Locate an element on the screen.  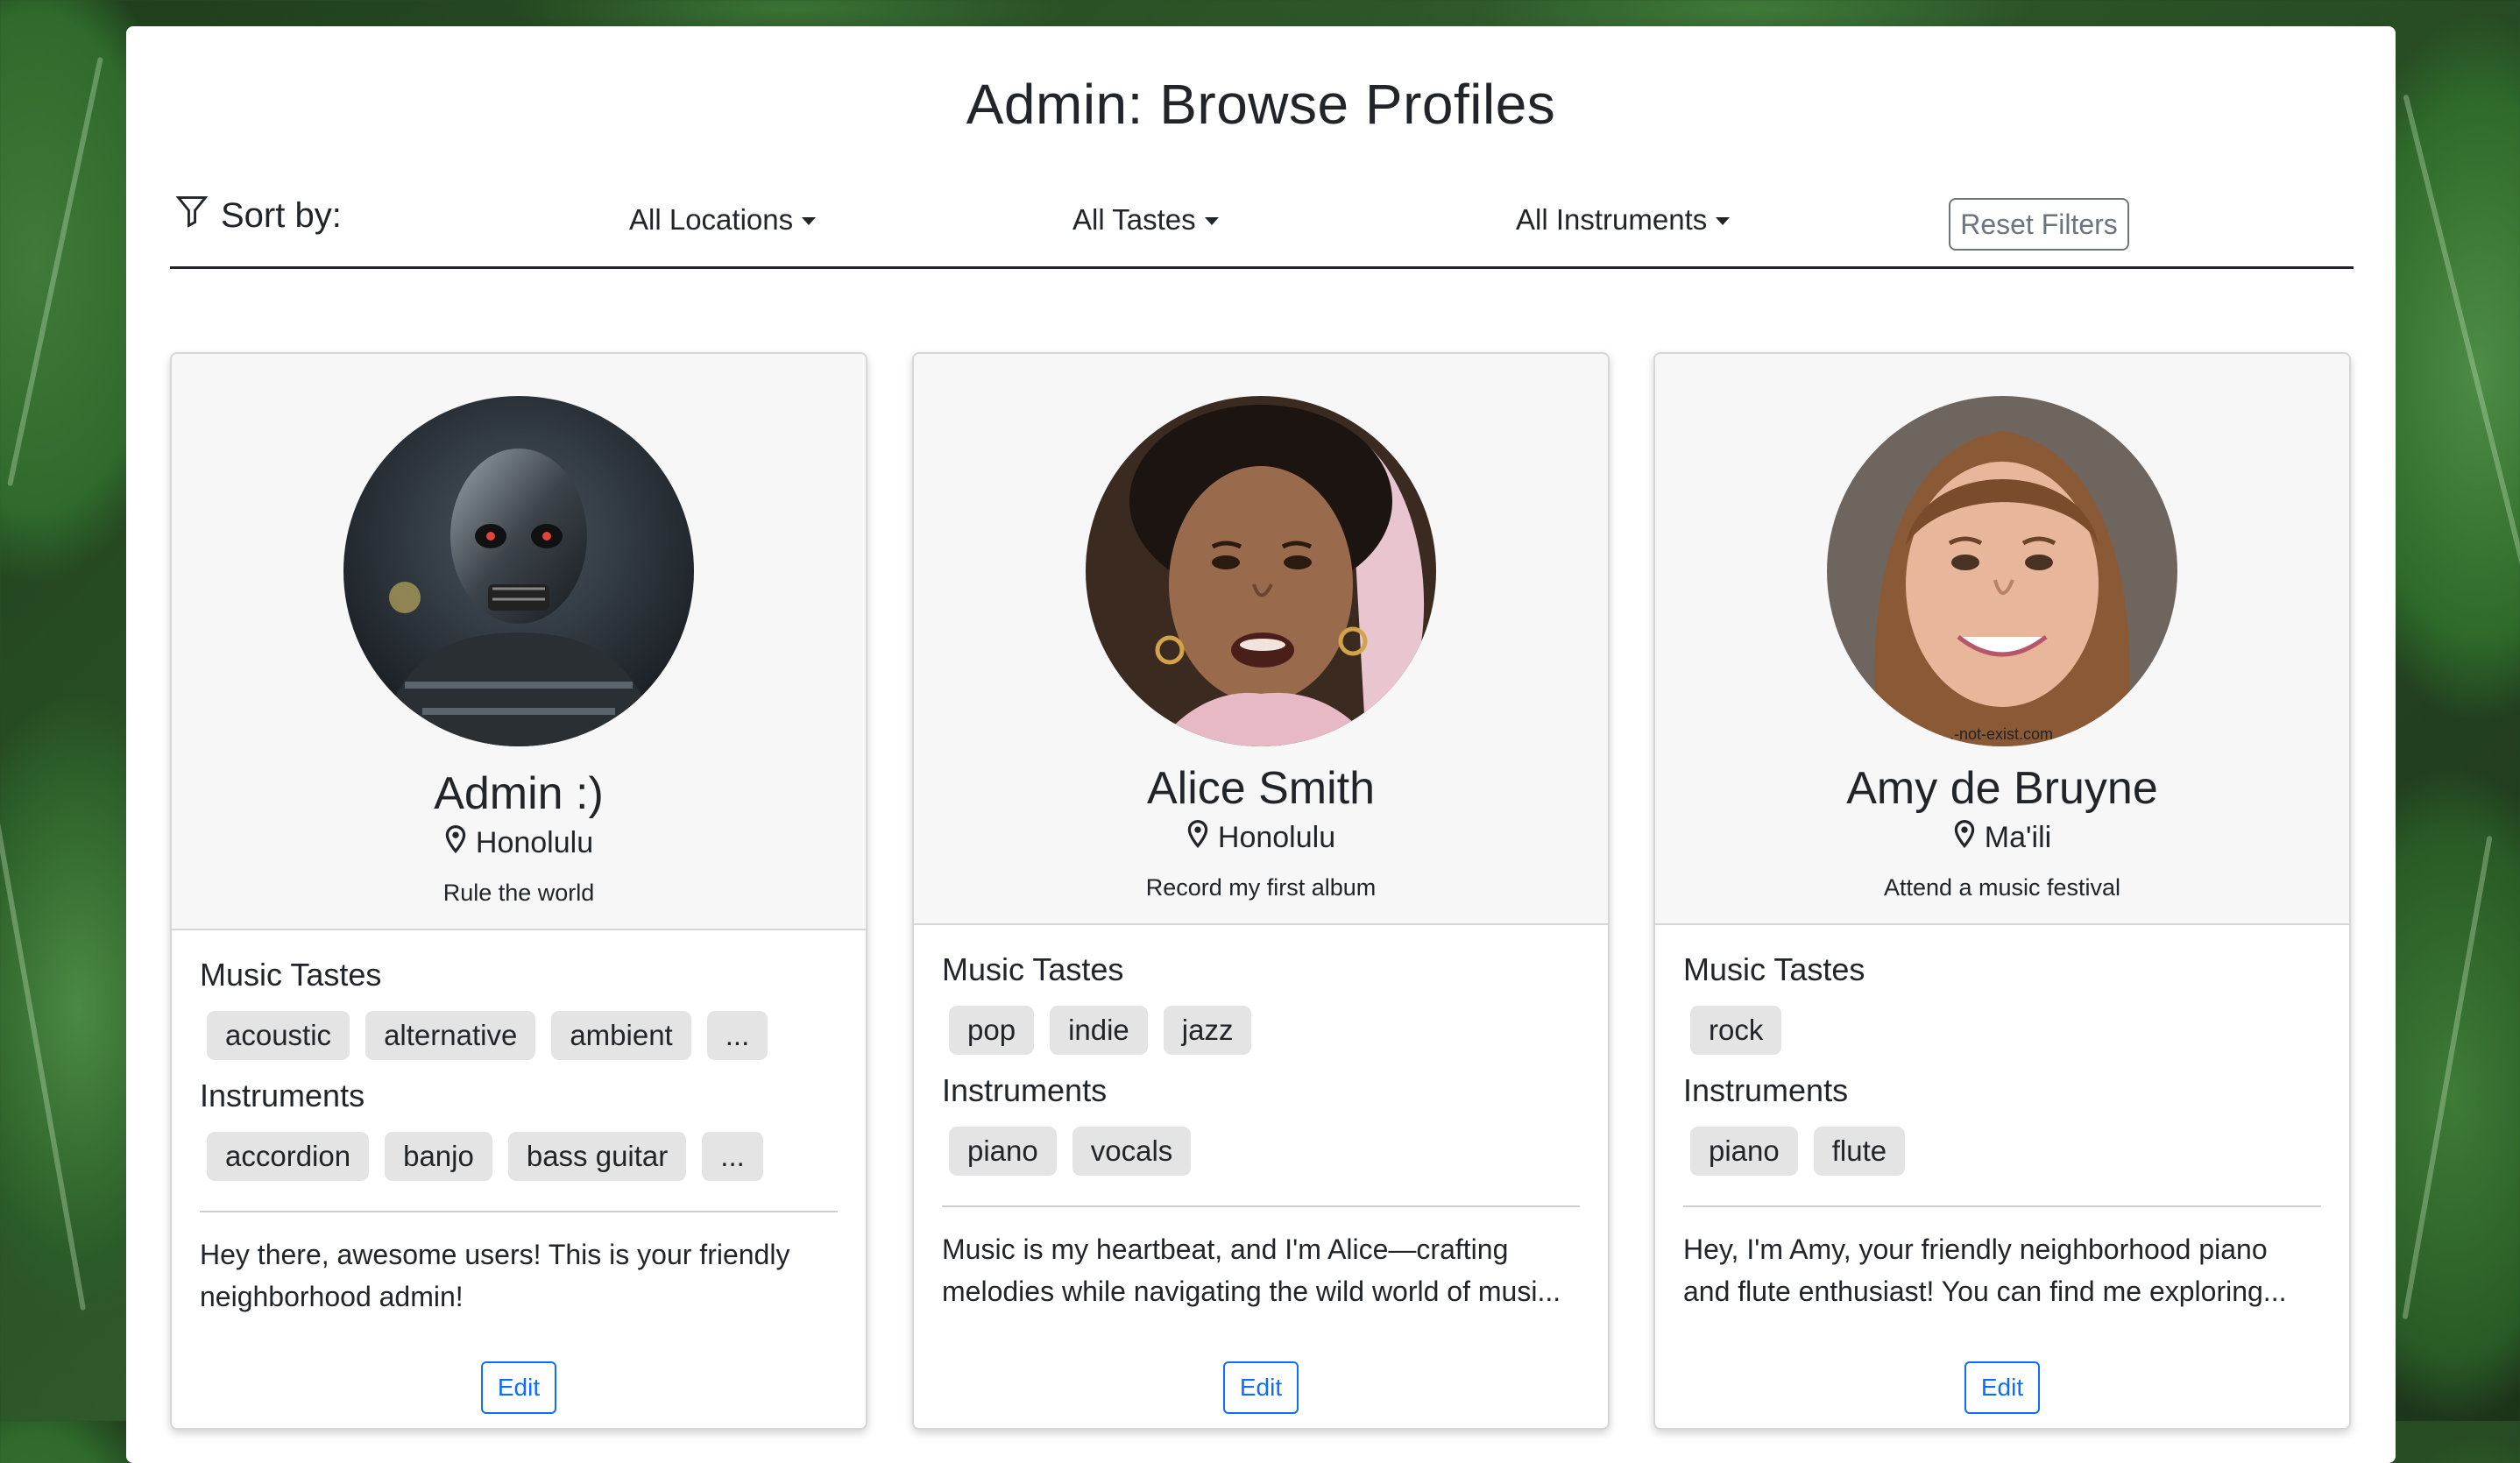
sort-label: Sort by: is located at coordinates (258, 216).